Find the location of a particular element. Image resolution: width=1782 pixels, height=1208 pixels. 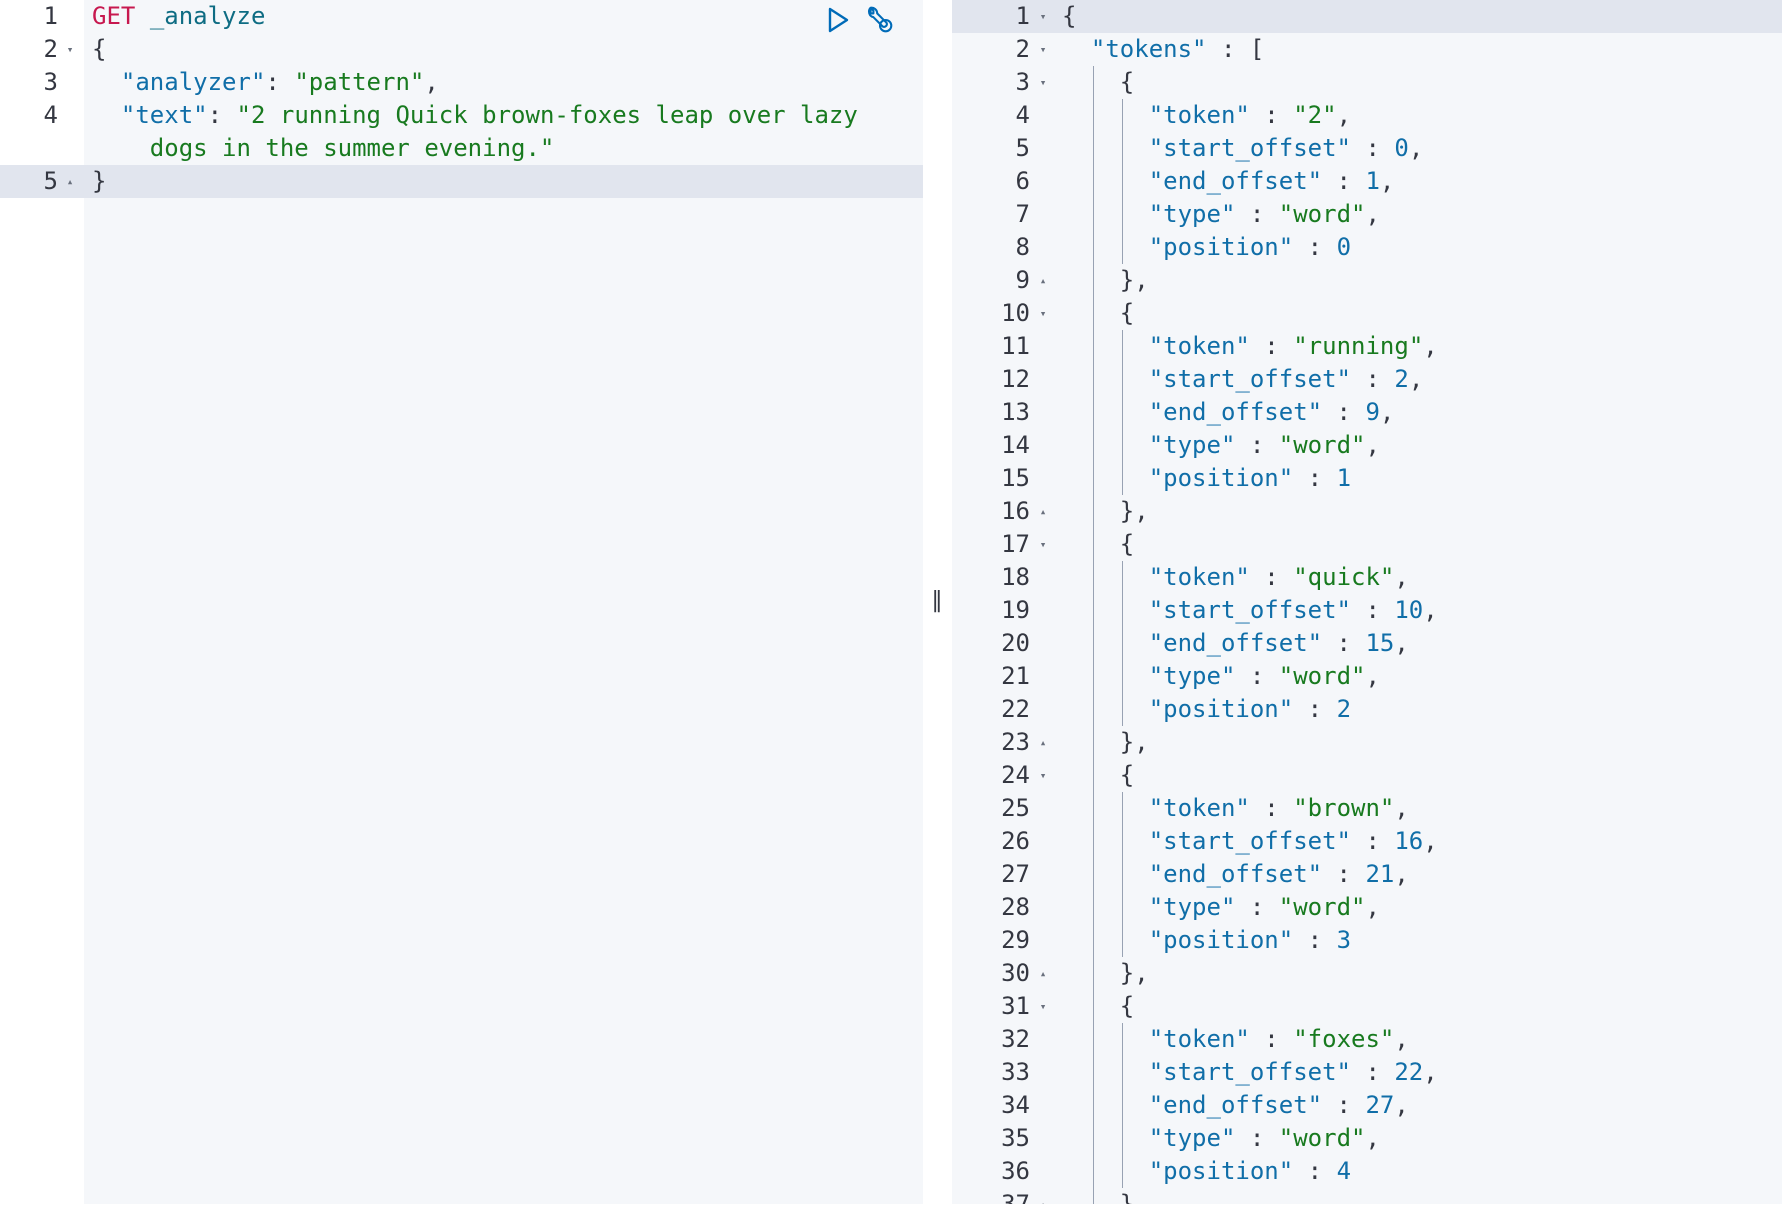

response-line: 24 ▾ { is located at coordinates (1367, 775).